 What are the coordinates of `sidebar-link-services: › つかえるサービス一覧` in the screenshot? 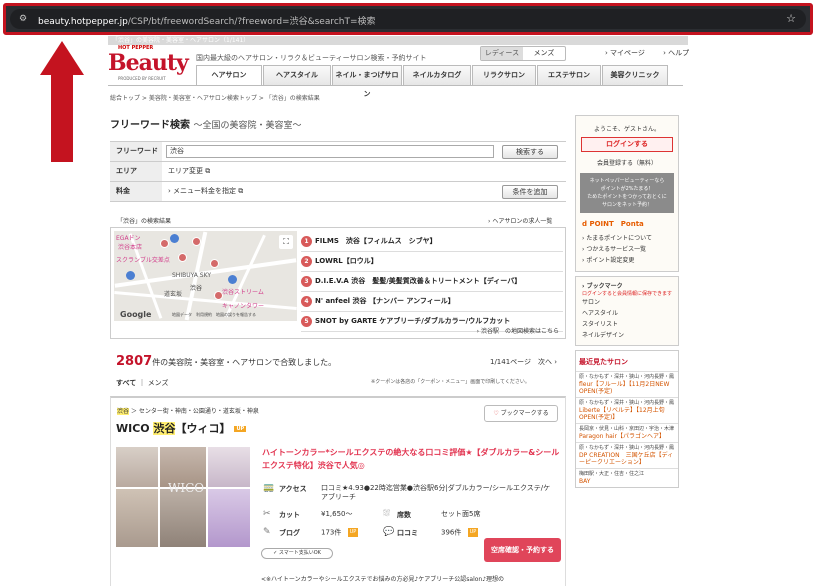 It's located at (627, 249).